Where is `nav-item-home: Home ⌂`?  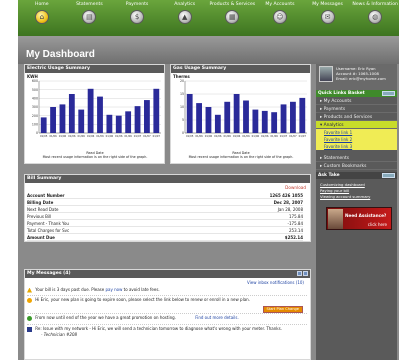
nav-item-home: Home ⌂ is located at coordinates (42, 18).